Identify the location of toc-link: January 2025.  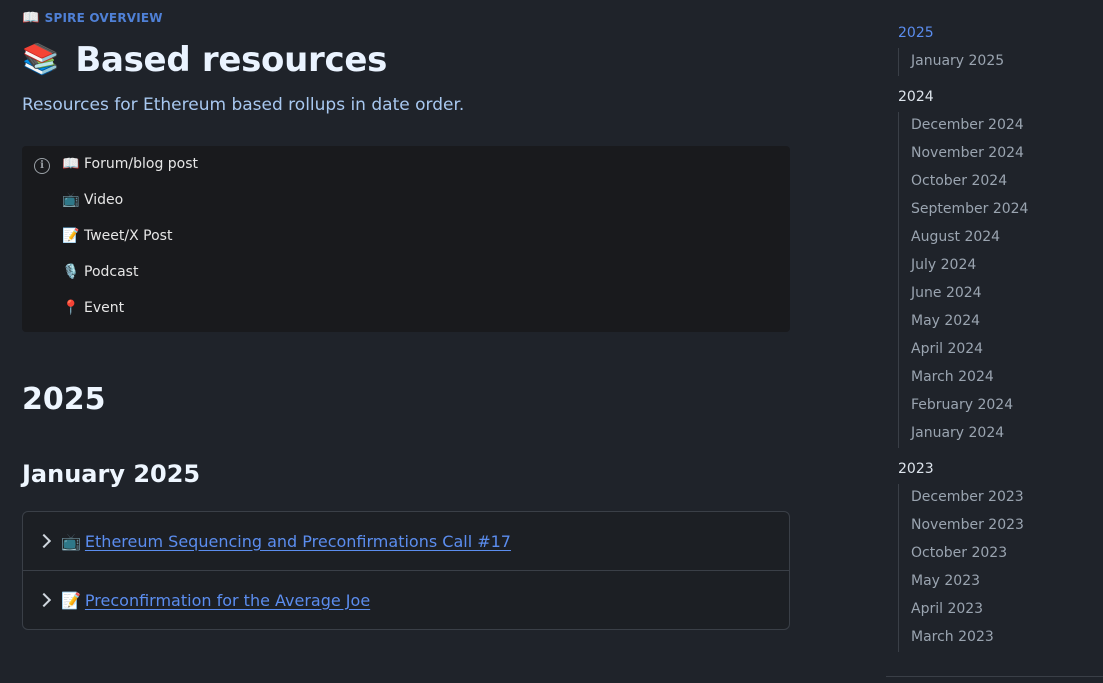
(957, 61).